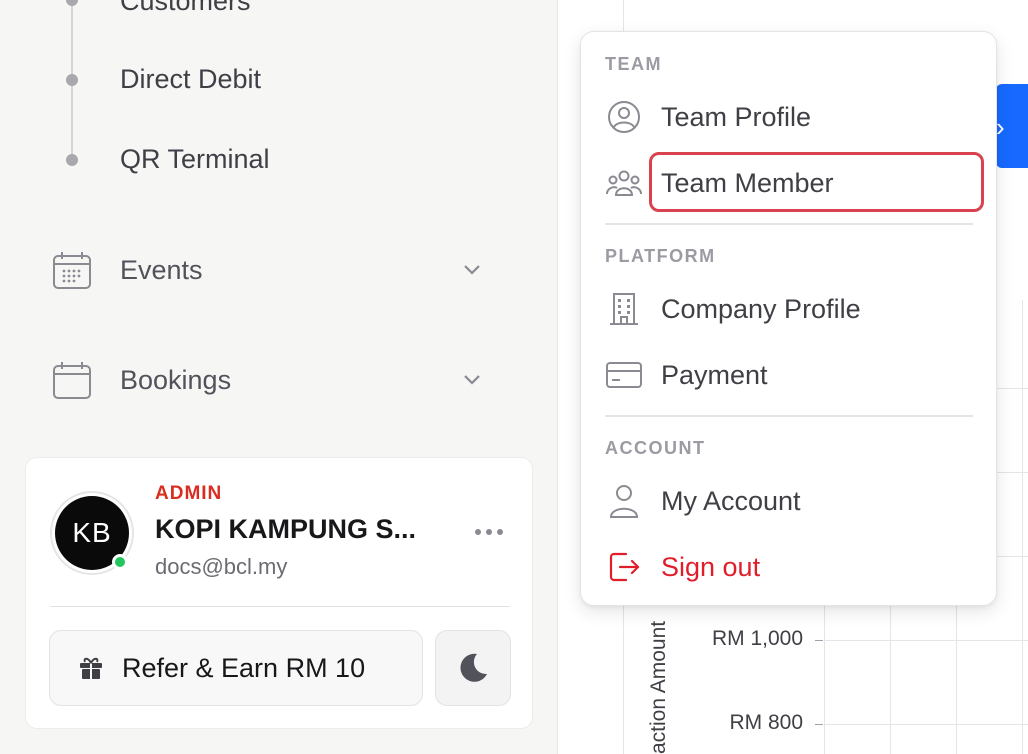 This screenshot has width=1028, height=754. I want to click on menu-item-company-profile: Company Profile, so click(793, 309).